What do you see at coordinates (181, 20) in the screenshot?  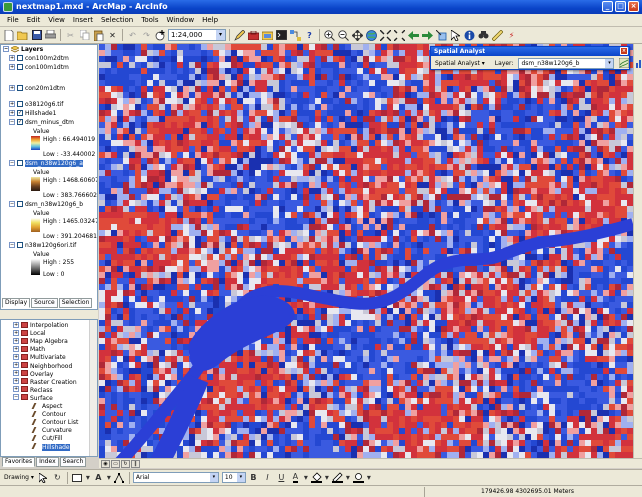 I see `menu-window: Window` at bounding box center [181, 20].